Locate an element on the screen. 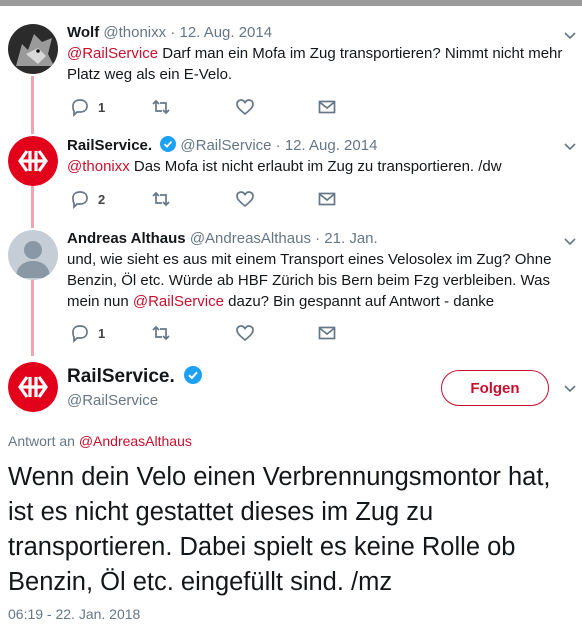  mention-link: @AndreasAlthaus is located at coordinates (135, 441).